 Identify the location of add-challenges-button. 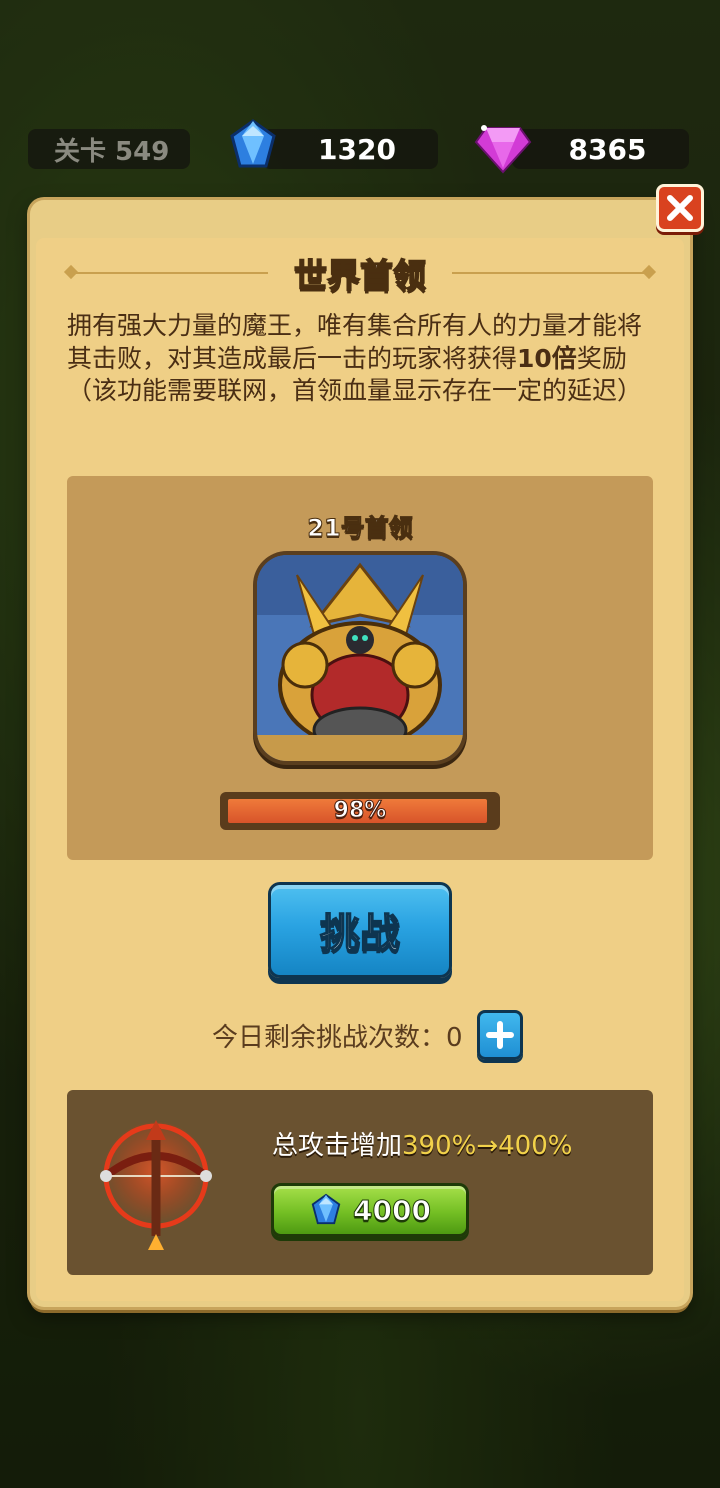
(499, 1035).